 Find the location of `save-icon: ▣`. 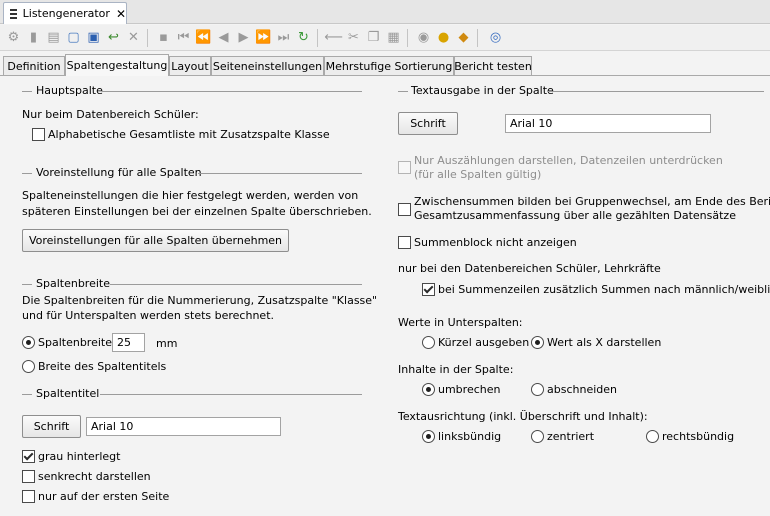

save-icon: ▣ is located at coordinates (93, 37).